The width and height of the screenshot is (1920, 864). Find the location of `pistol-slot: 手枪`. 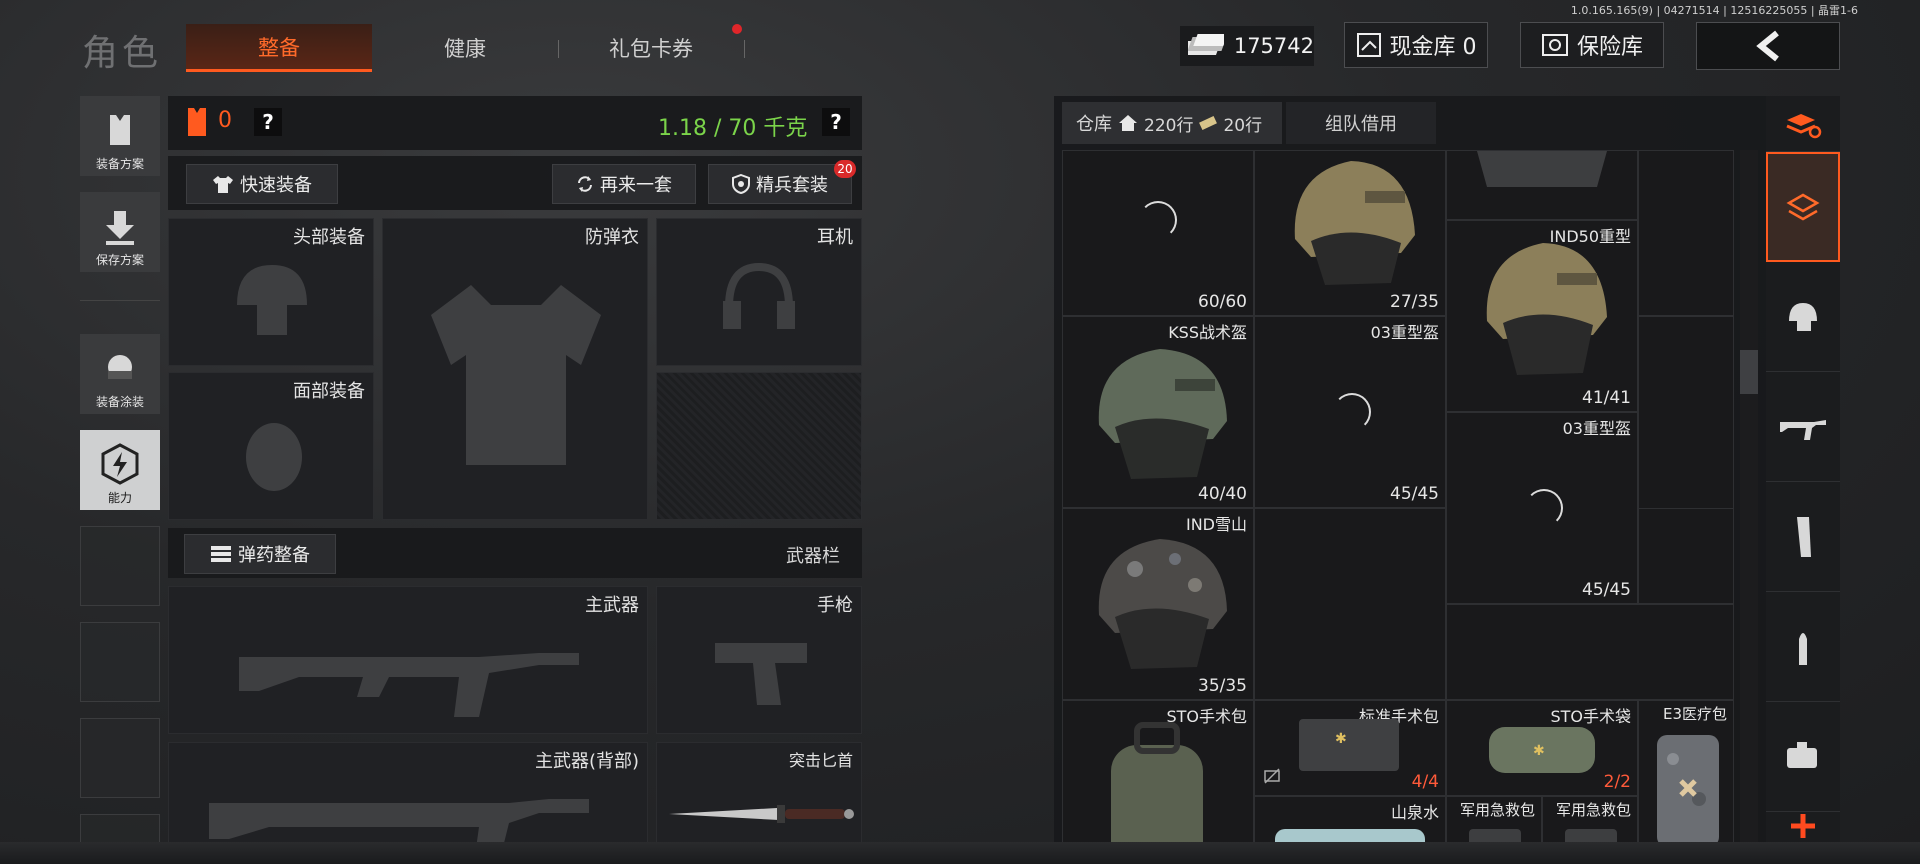

pistol-slot: 手枪 is located at coordinates (759, 660).